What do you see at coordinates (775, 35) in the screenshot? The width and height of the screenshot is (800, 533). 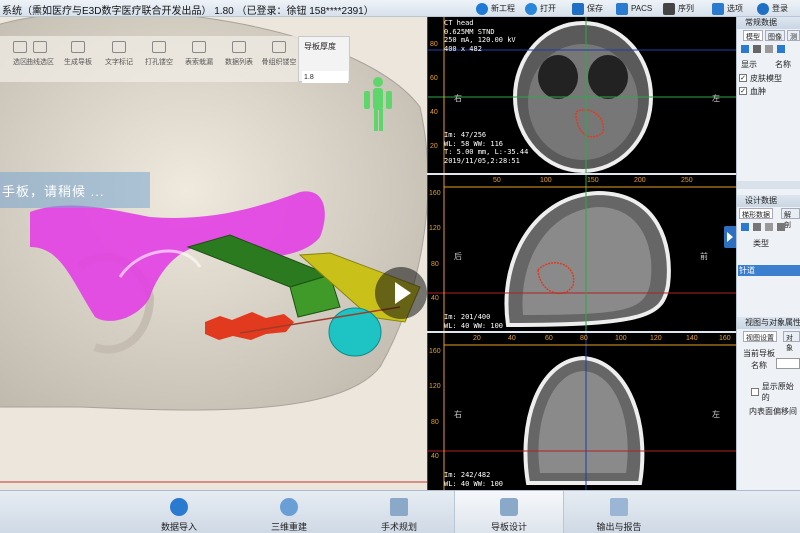 I see `tab-image: 图像` at bounding box center [775, 35].